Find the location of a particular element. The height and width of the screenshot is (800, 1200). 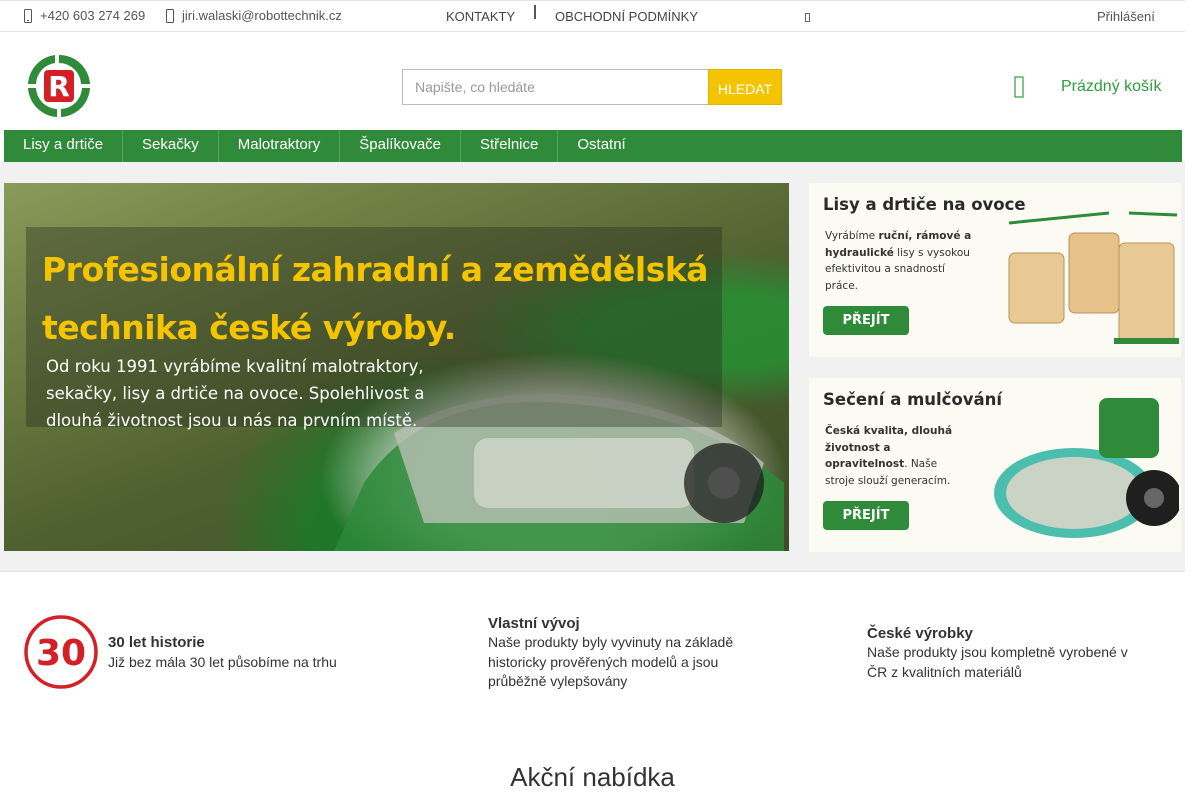

mail-icon is located at coordinates (170, 15).